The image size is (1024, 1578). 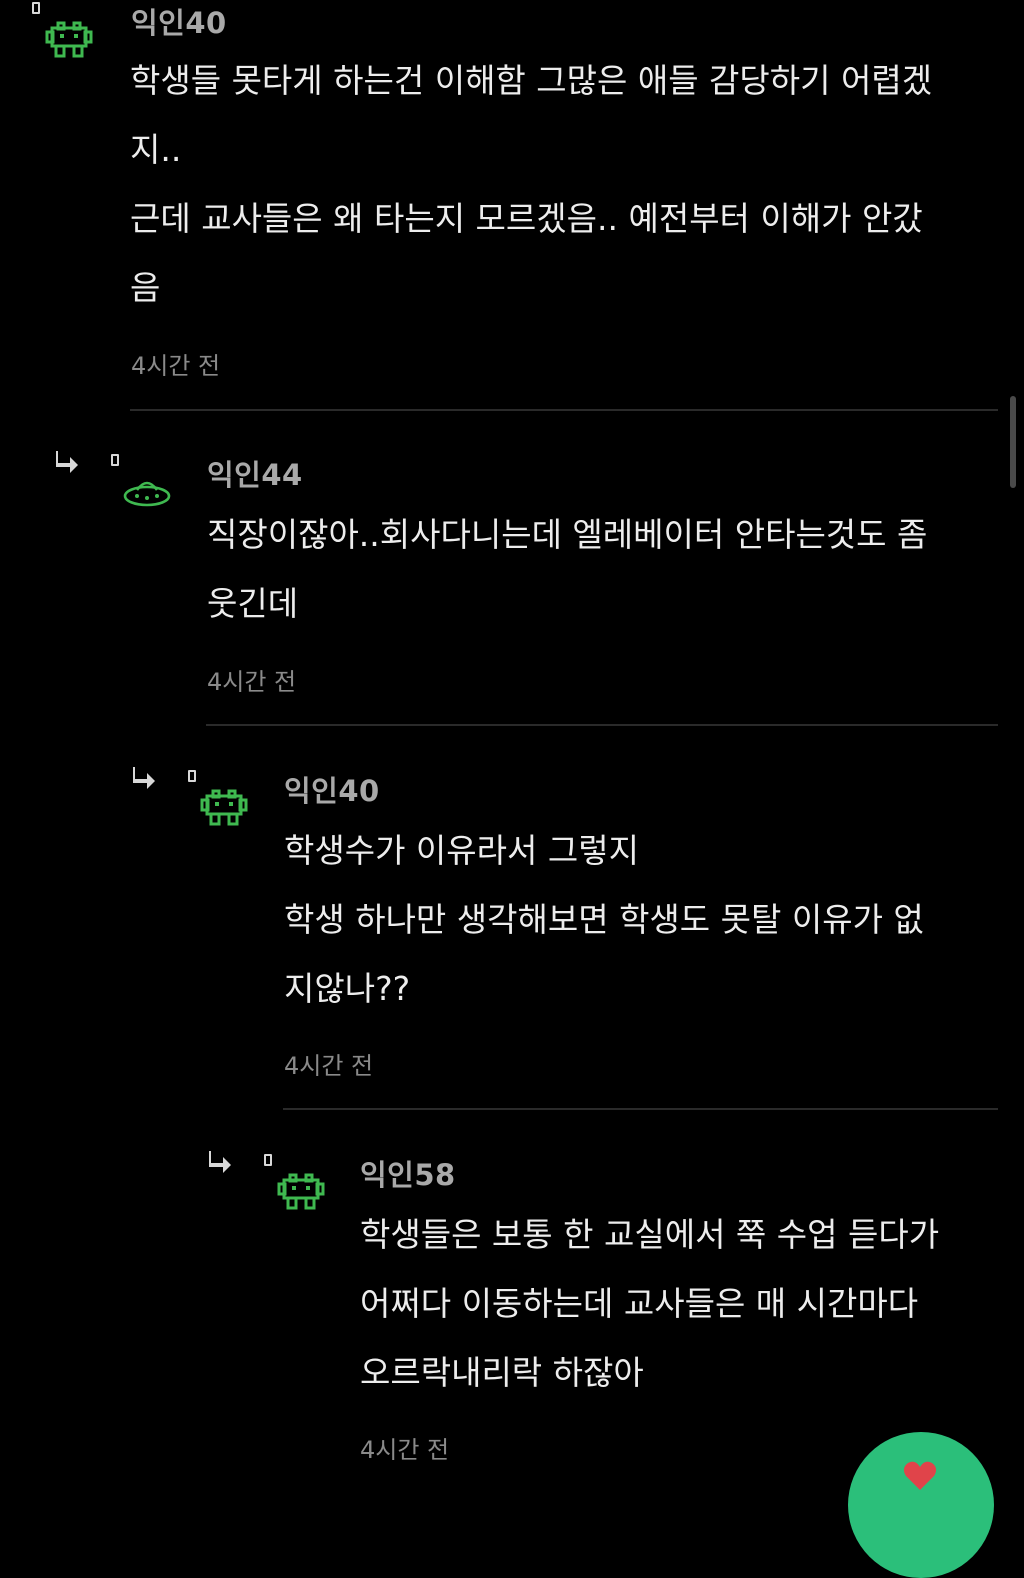 I want to click on comment-line: 학생수가 이유라서 그렇지, so click(x=461, y=850).